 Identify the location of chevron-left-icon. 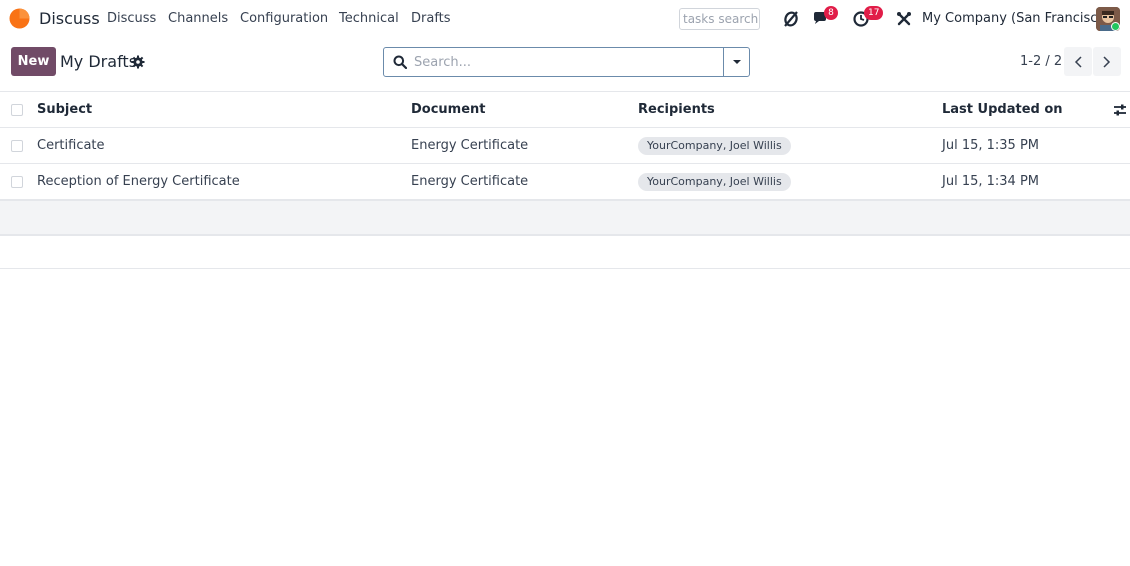
(1078, 61).